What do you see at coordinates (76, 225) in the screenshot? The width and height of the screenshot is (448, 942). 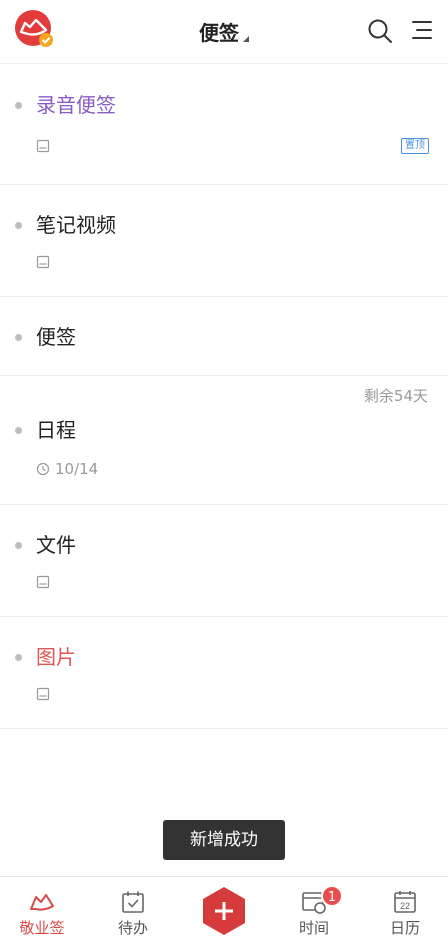 I see `note-title: 笔记视频` at bounding box center [76, 225].